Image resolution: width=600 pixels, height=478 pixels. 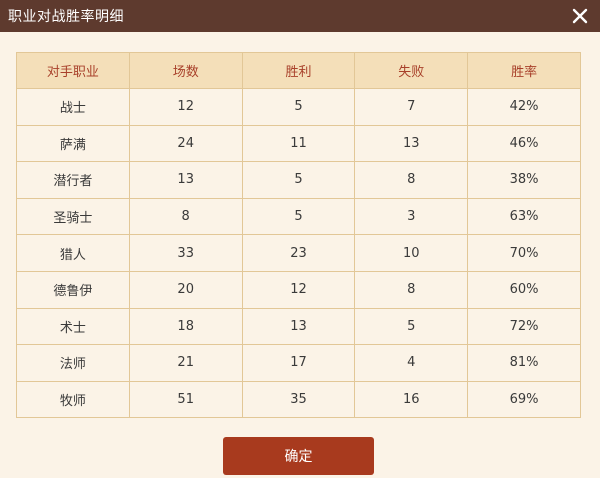 I want to click on cell-win-rate: 72%, so click(x=524, y=326).